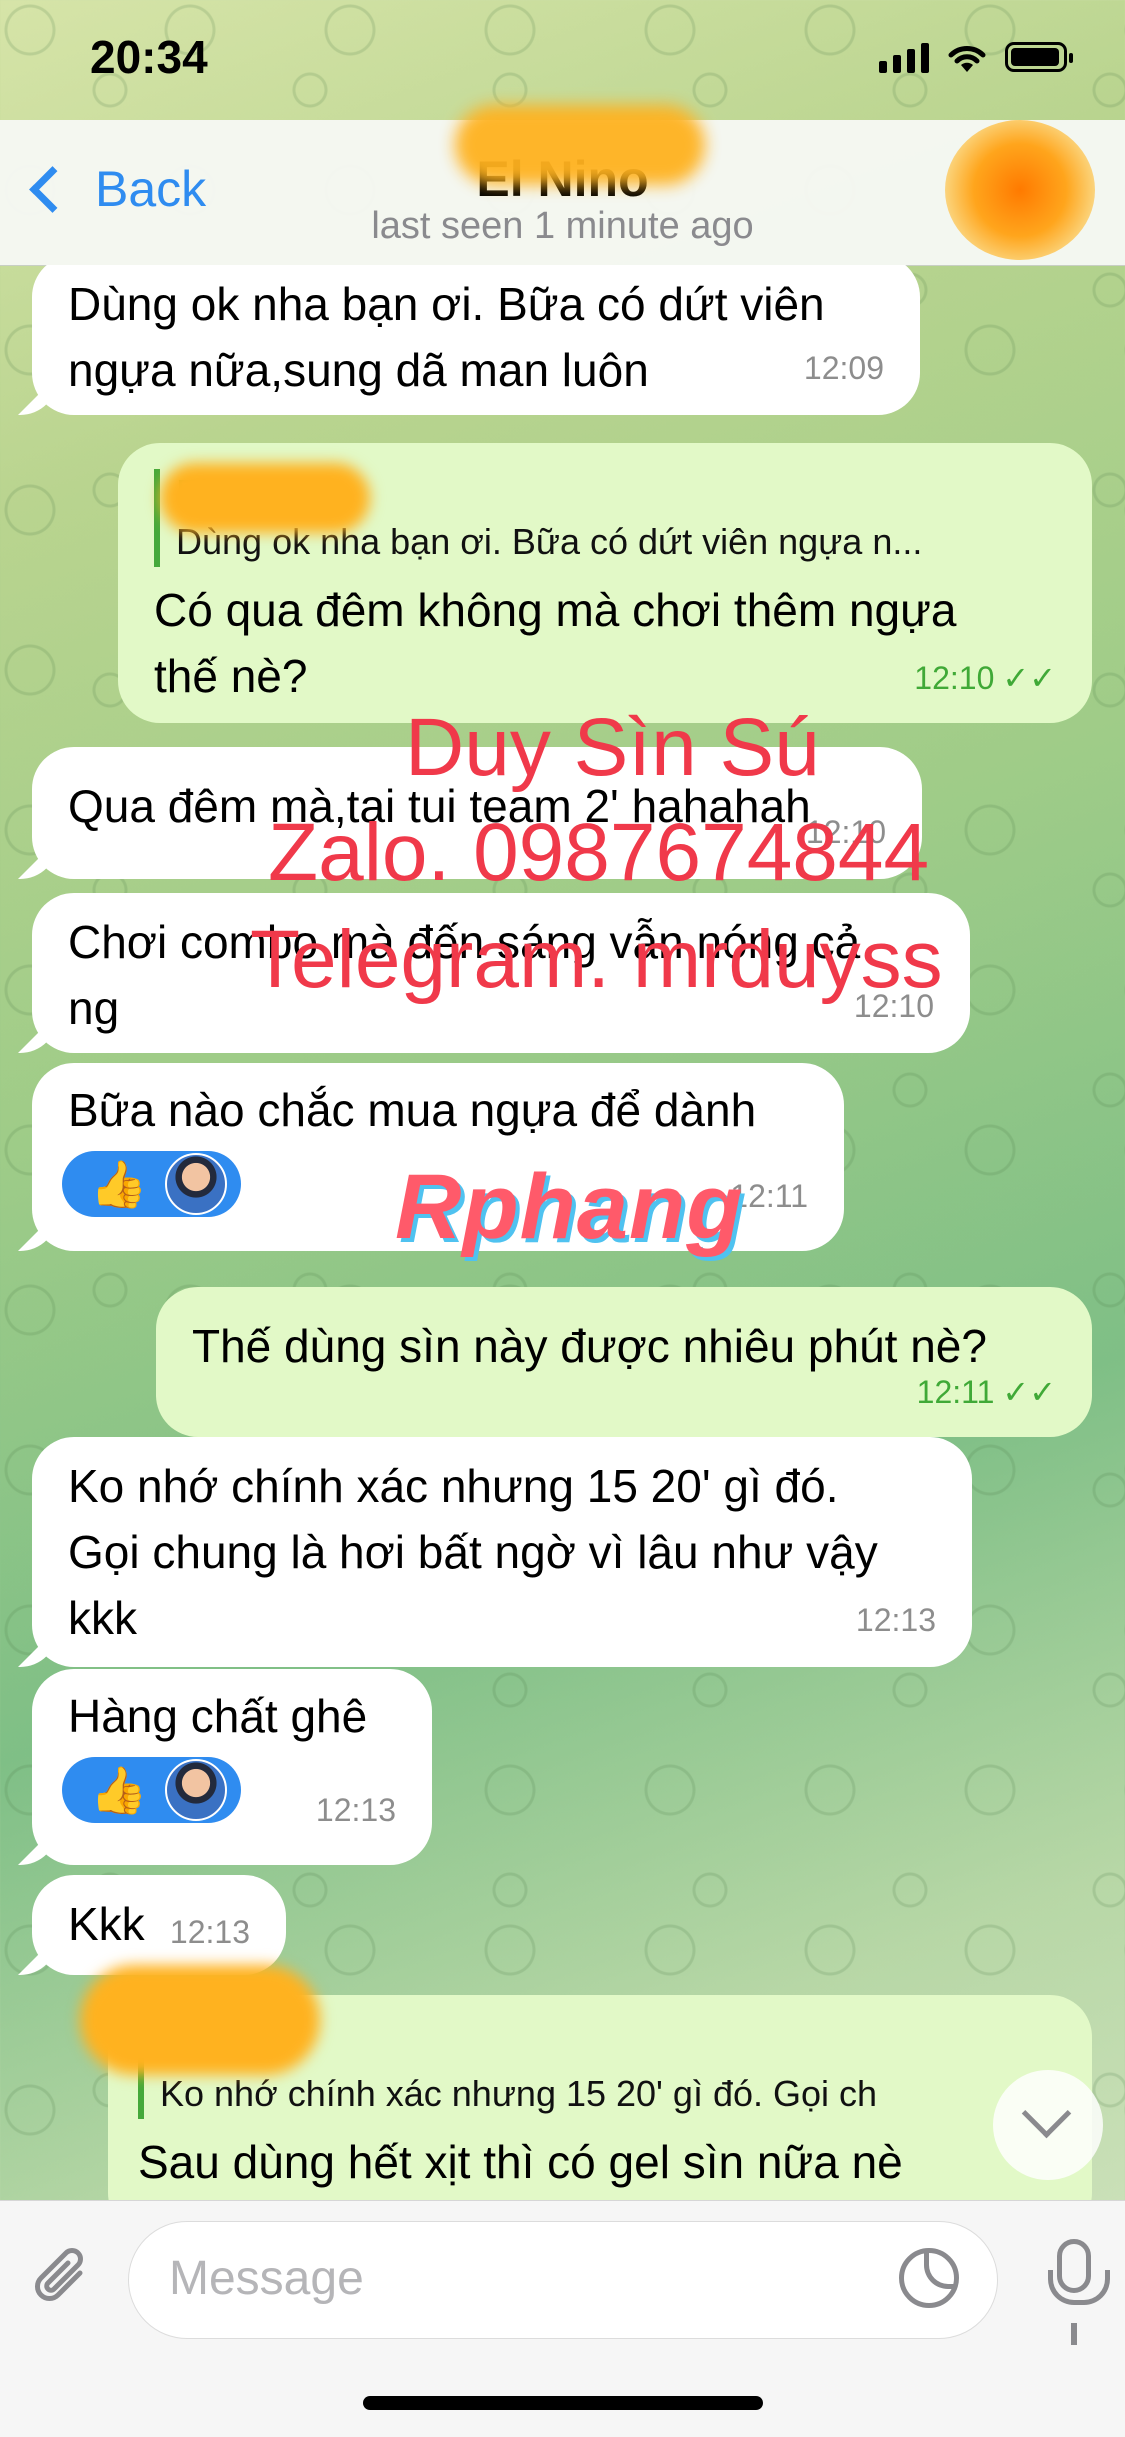 The image size is (1125, 2437). I want to click on paperclip-icon, so click(63, 2278).